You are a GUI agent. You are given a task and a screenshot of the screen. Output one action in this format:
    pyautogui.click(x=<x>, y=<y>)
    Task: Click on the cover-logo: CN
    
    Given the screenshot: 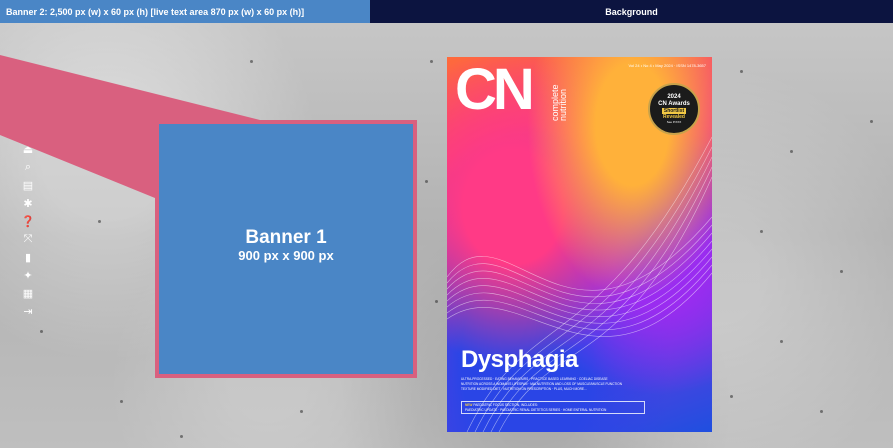 What is the action you would take?
    pyautogui.click(x=495, y=89)
    